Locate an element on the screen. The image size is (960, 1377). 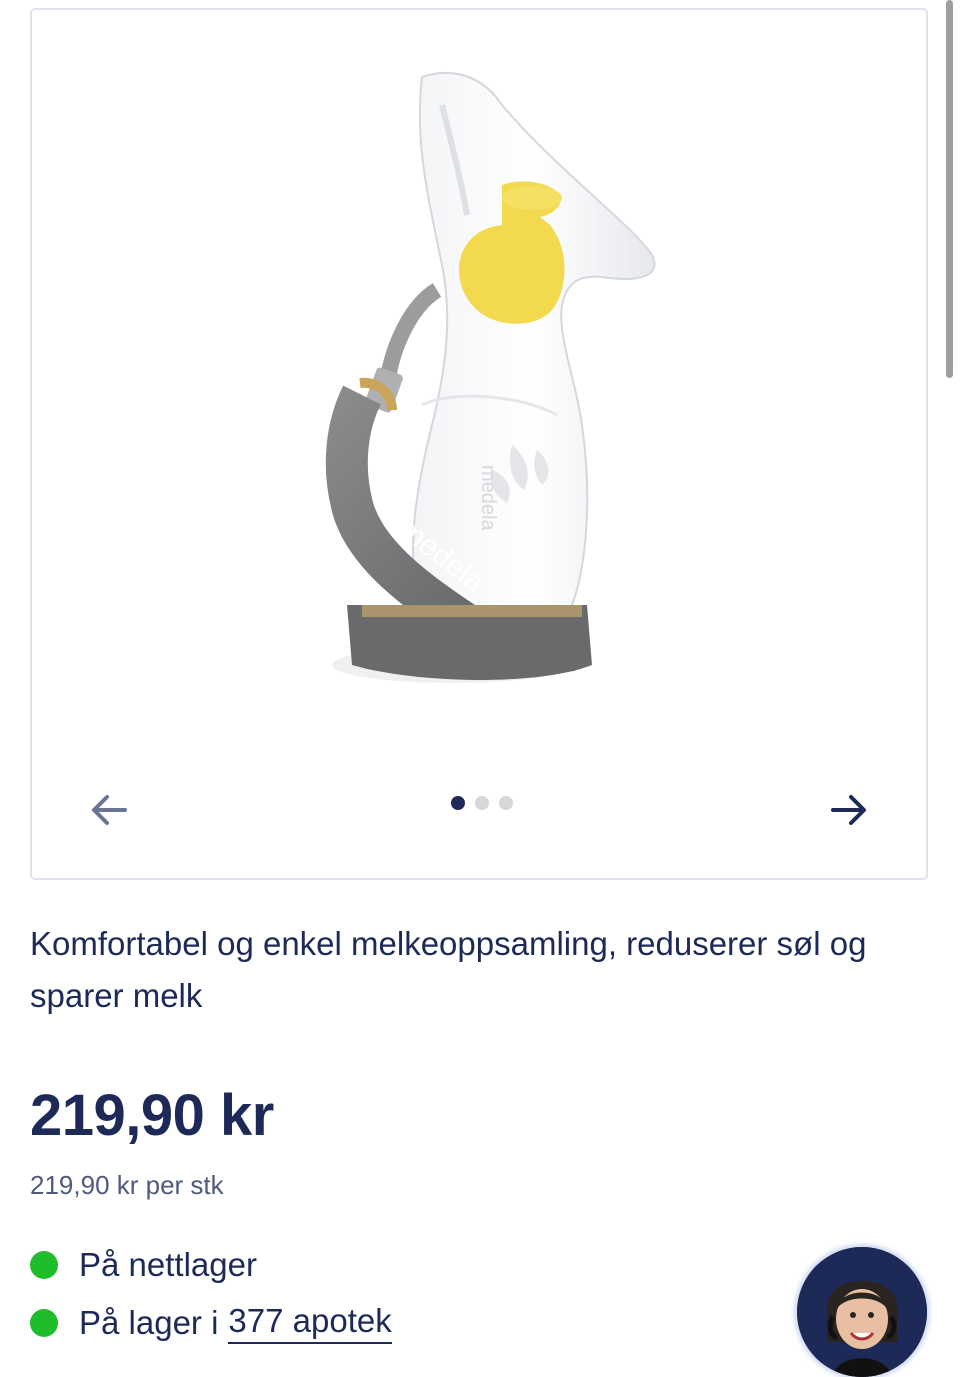
stock-pharmacies: På lager i 377 apotek is located at coordinates (211, 1323).